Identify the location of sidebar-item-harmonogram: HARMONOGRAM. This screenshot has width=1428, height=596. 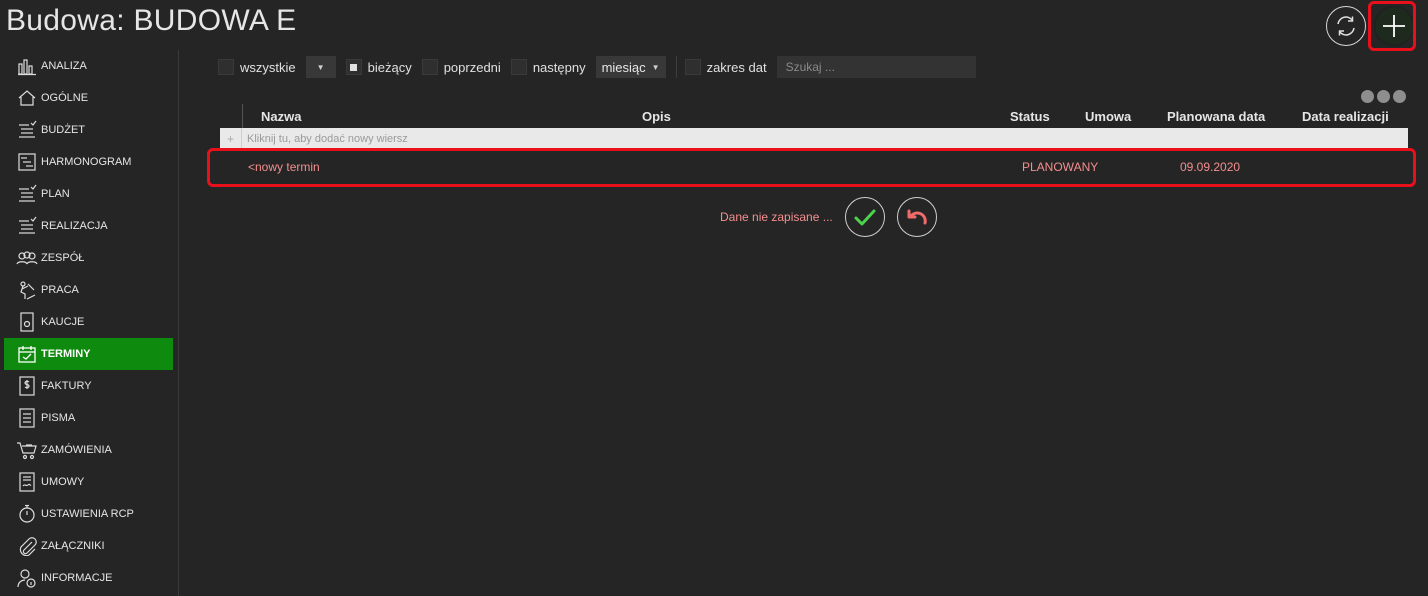
(88, 162).